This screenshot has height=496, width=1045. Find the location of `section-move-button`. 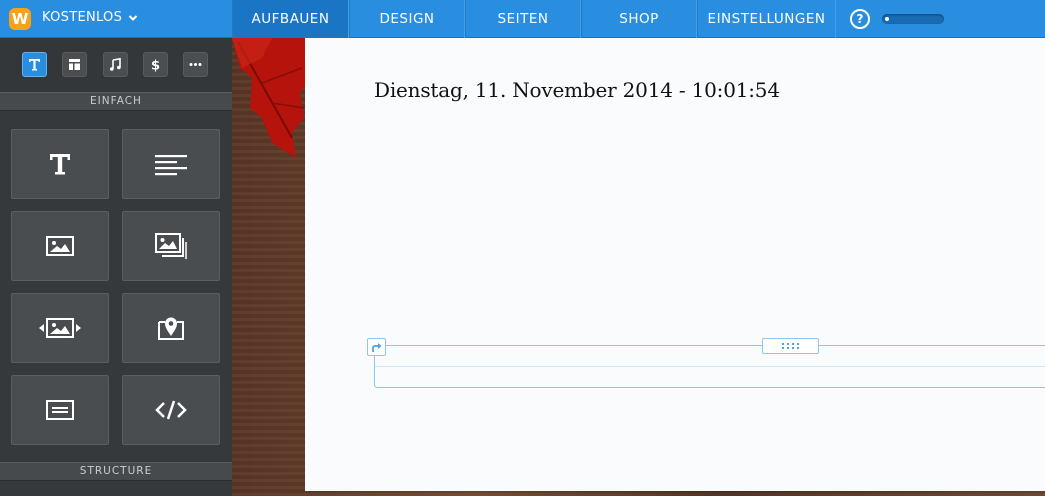

section-move-button is located at coordinates (376, 347).